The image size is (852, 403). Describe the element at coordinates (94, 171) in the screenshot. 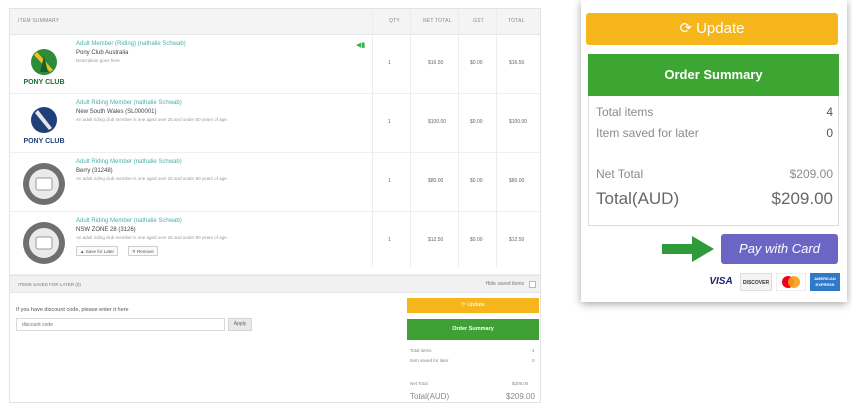

I see `item-club: Berry (31248)` at that location.